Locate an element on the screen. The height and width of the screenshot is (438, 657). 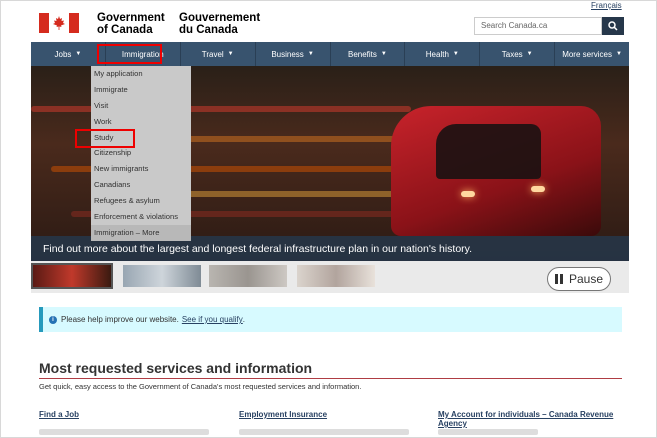
signature-french: Gouvernement du Canada is located at coordinates (219, 24).